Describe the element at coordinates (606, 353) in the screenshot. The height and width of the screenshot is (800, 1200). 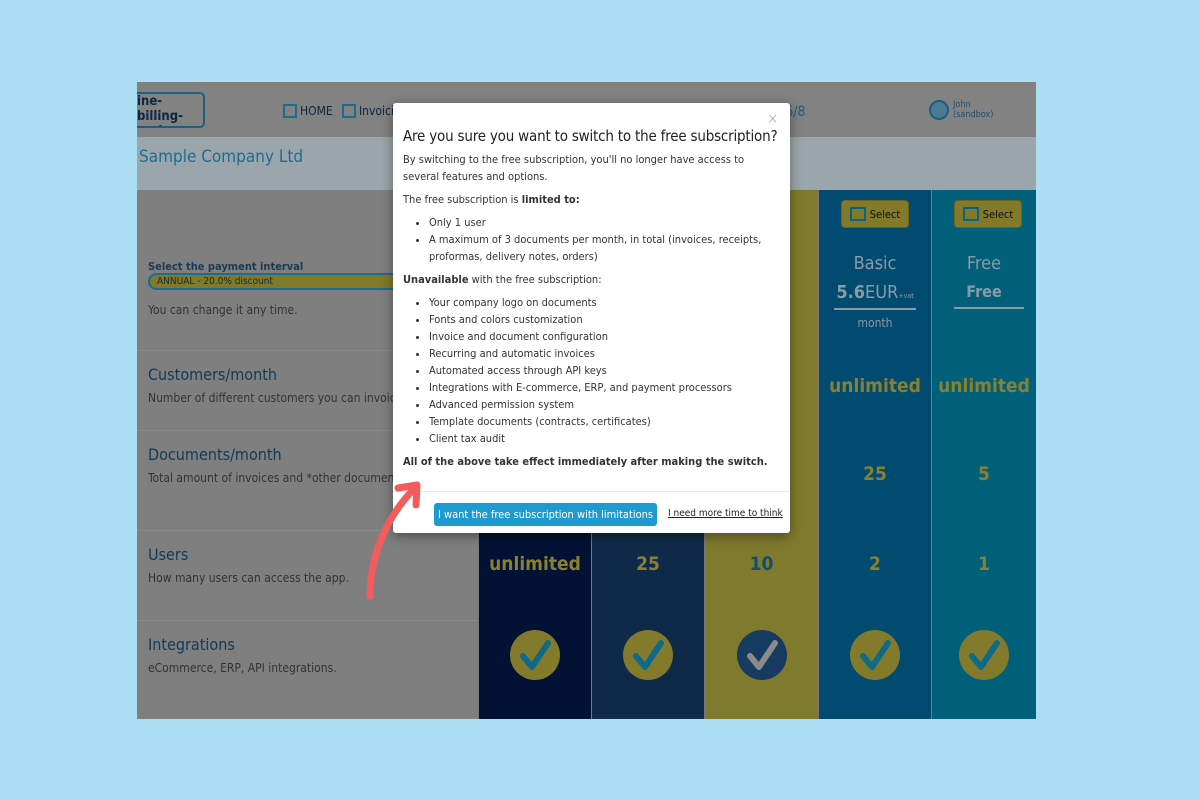
I see `unavailable-item: Recurring and automatic invoices` at that location.